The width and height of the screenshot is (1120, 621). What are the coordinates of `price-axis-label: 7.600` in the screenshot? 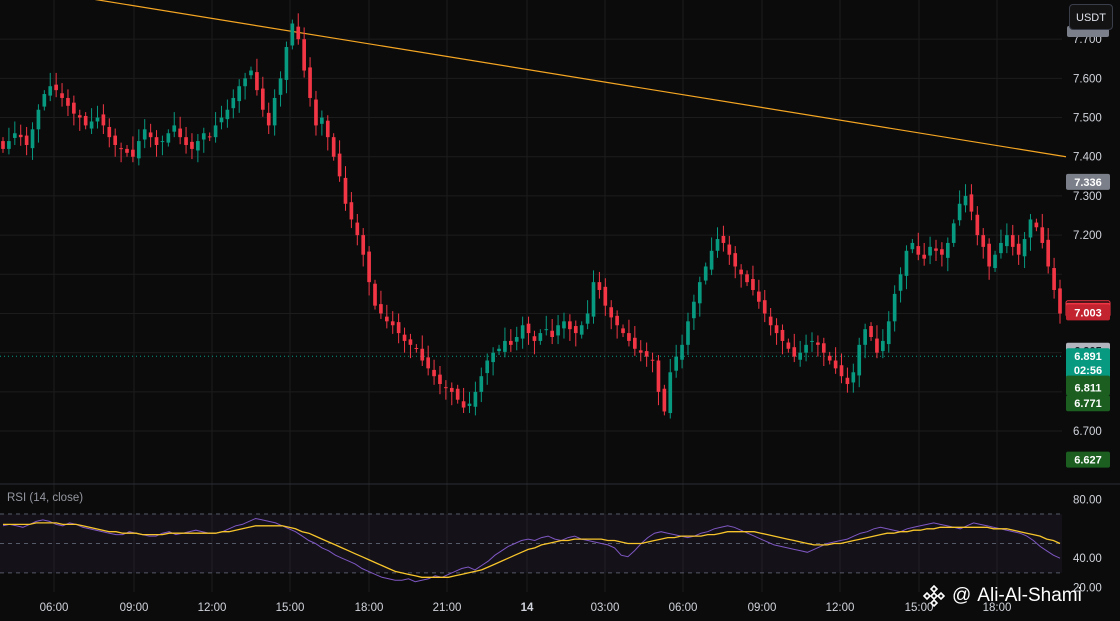 It's located at (1087, 79).